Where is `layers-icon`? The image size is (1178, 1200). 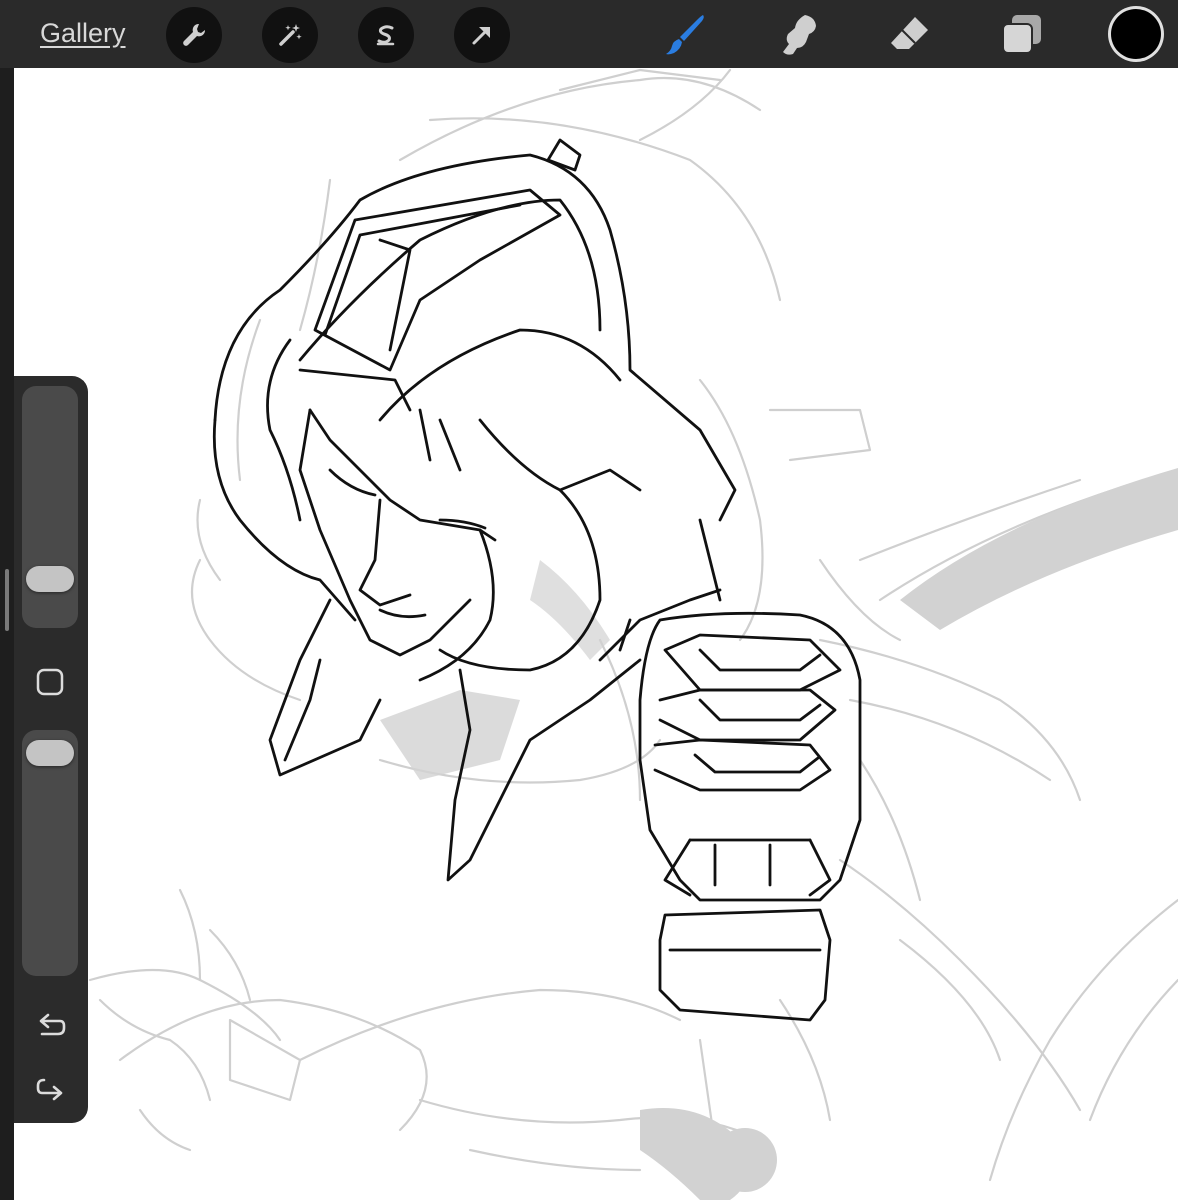 layers-icon is located at coordinates (1021, 34).